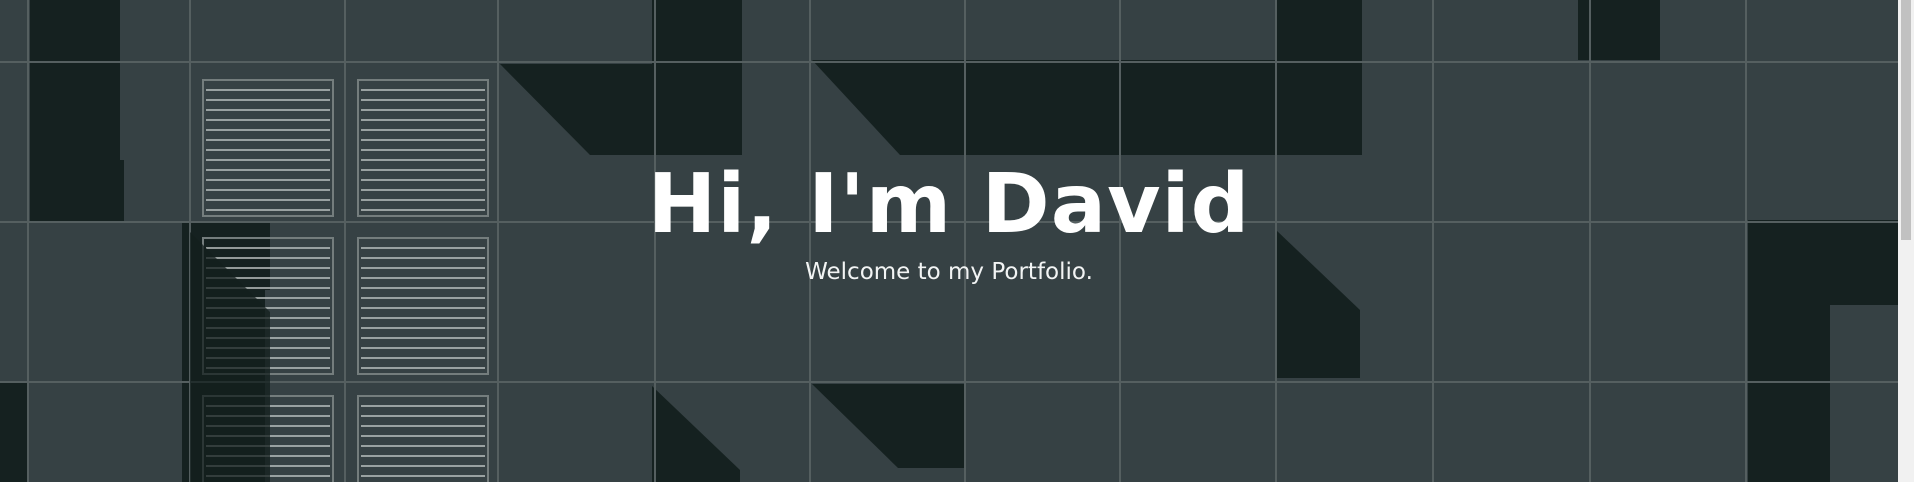 This screenshot has height=482, width=1914. Describe the element at coordinates (1906, 241) in the screenshot. I see `vertical-scrollbar` at that location.